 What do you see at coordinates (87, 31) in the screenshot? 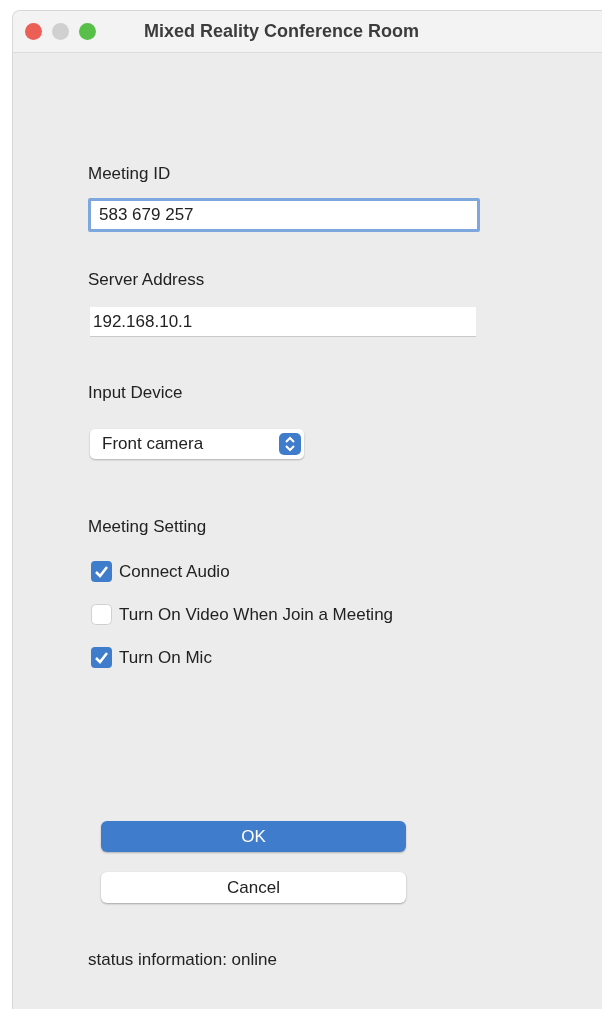
I see `zoom-button` at bounding box center [87, 31].